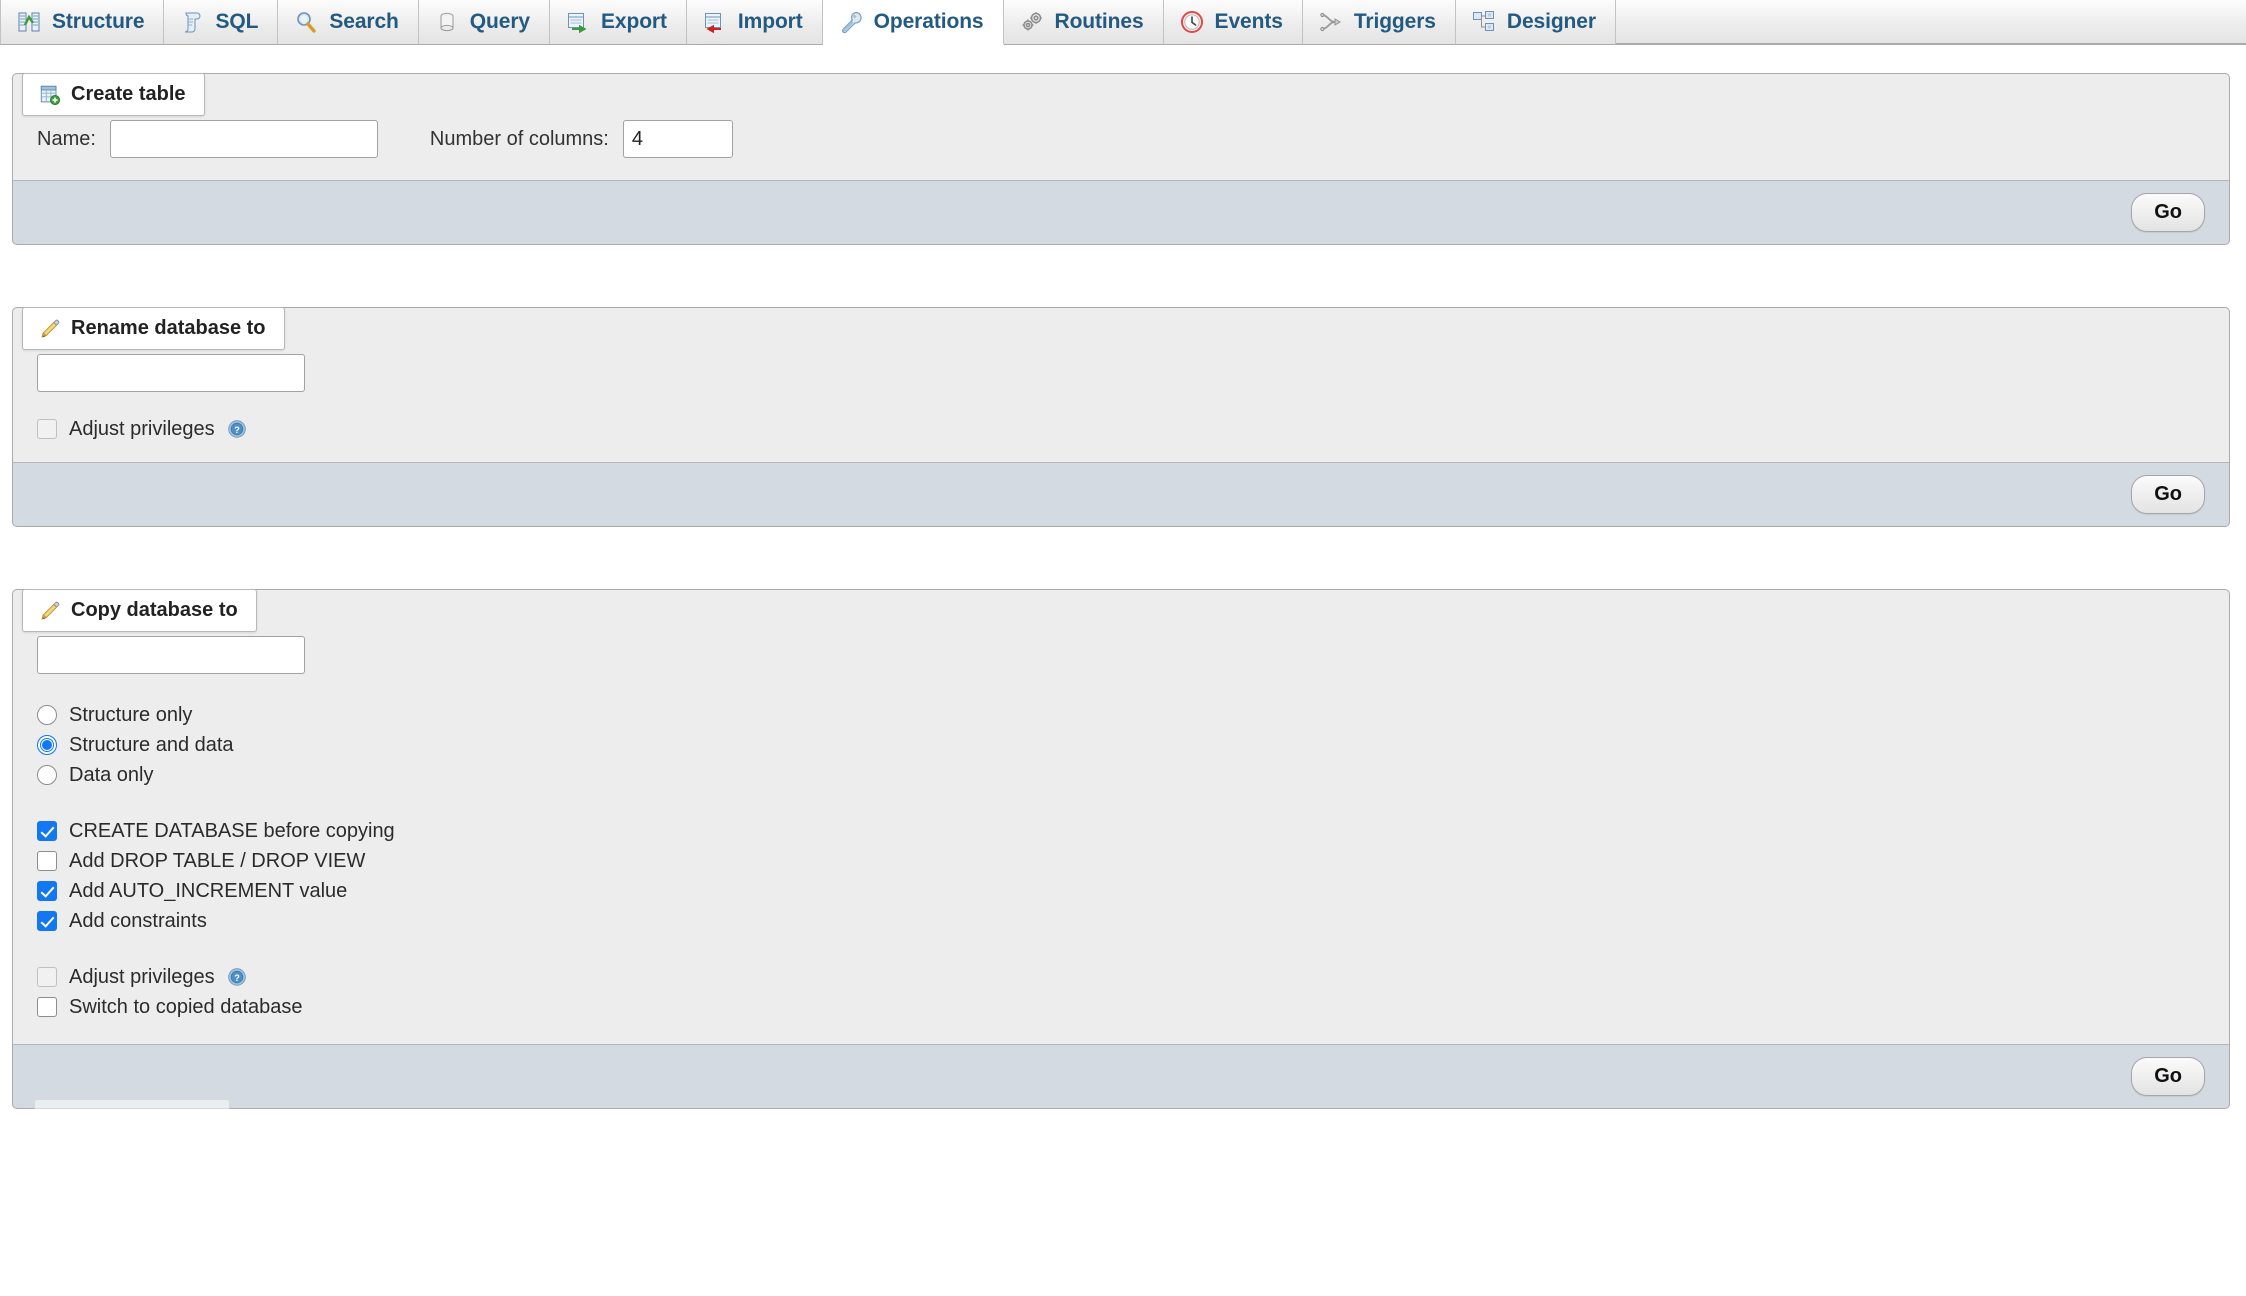 The height and width of the screenshot is (1296, 2246). Describe the element at coordinates (1121, 977) in the screenshot. I see `copy-adjust-privileges-row: Adjust privileges ?` at that location.